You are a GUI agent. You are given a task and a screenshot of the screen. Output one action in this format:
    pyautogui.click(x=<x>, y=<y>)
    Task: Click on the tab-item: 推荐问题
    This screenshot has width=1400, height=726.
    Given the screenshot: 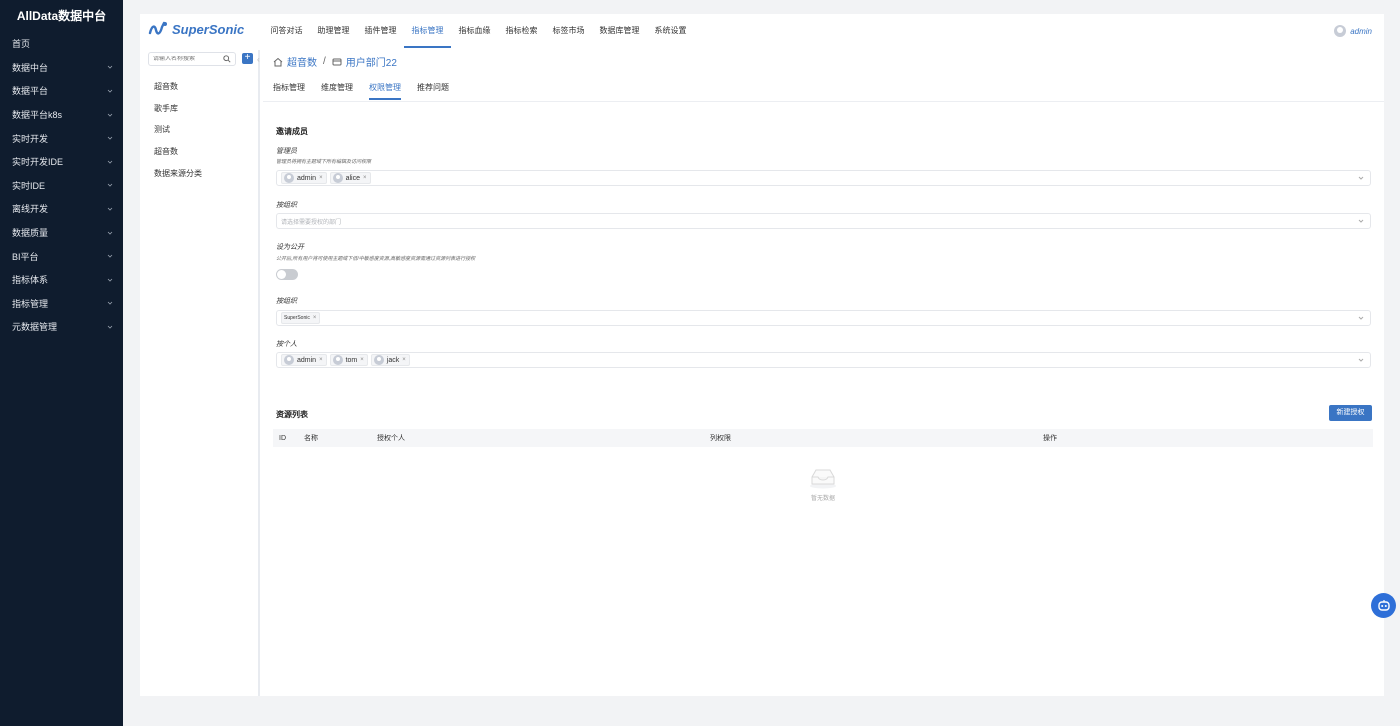 What is the action you would take?
    pyautogui.click(x=433, y=91)
    